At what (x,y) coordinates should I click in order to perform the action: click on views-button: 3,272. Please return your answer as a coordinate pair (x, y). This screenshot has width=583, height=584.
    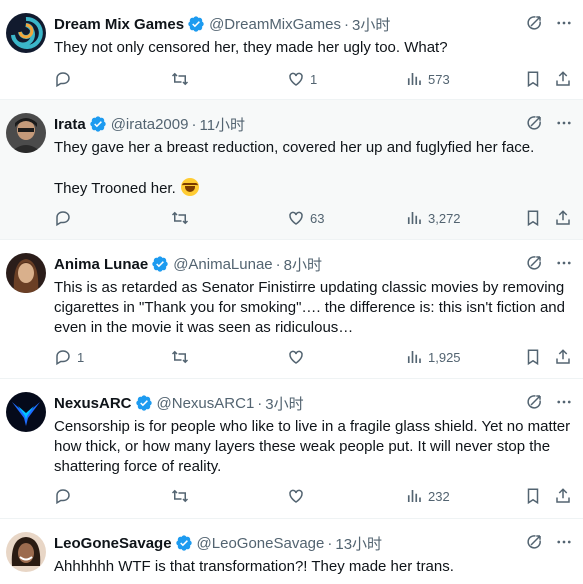
    Looking at the image, I should click on (433, 218).